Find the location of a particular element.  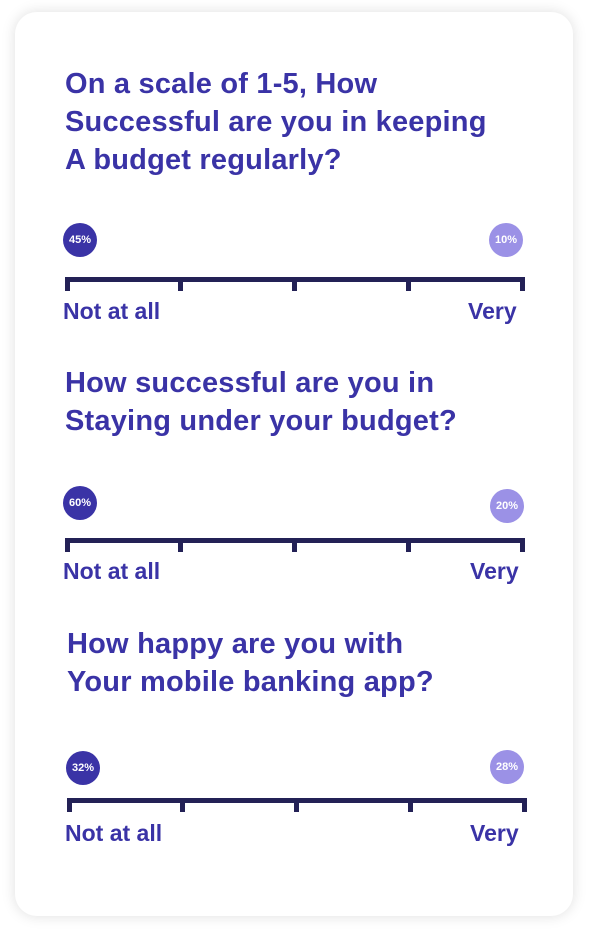

question-1-not-at-all-percent: 45% is located at coordinates (80, 240).